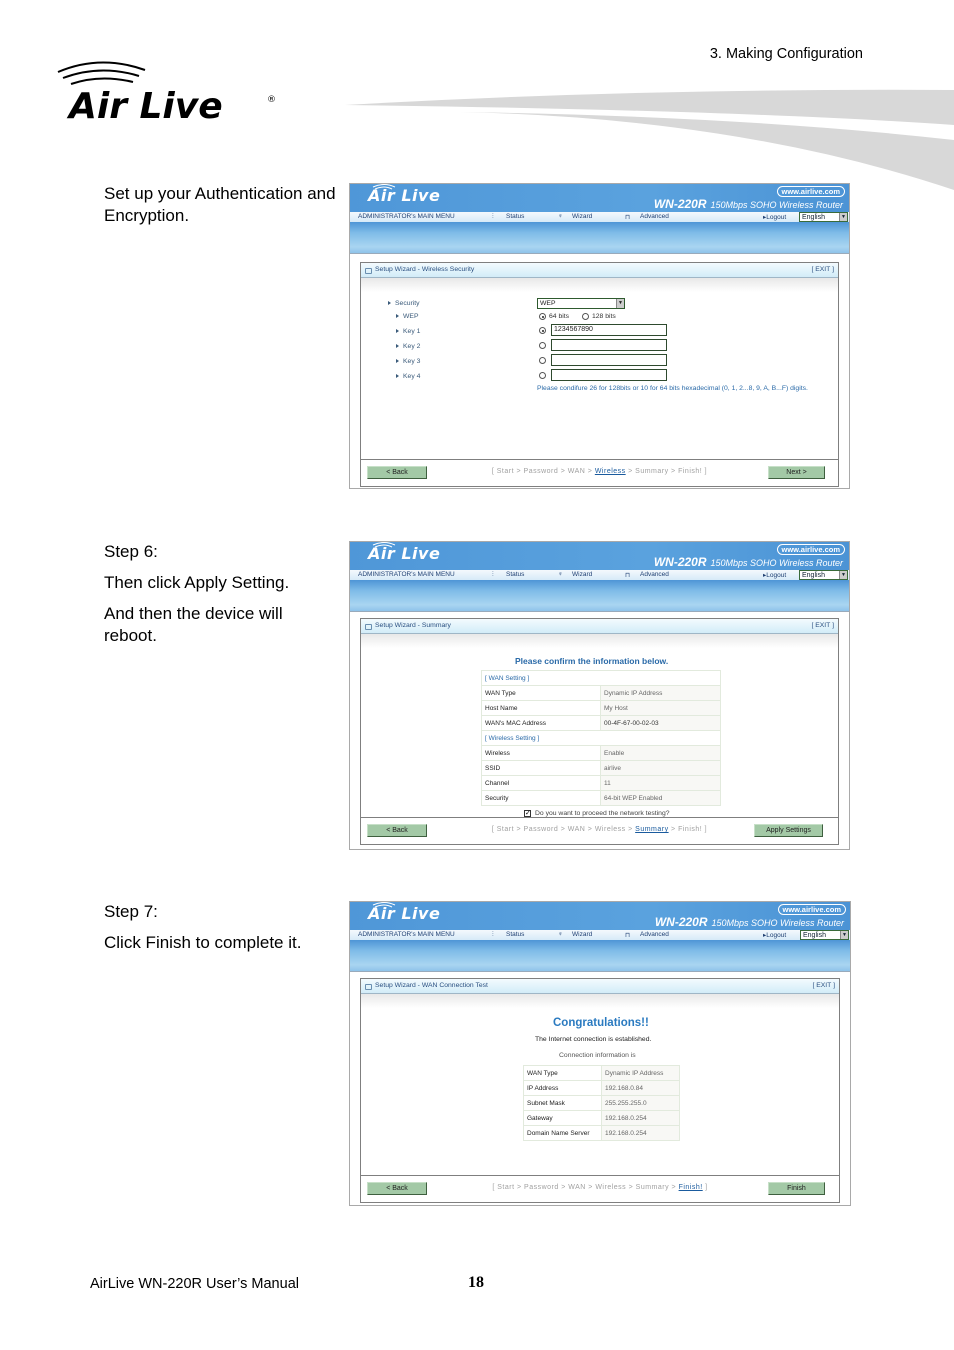 The image size is (954, 1350). Describe the element at coordinates (542, 316) in the screenshot. I see `radio-64-bits` at that location.